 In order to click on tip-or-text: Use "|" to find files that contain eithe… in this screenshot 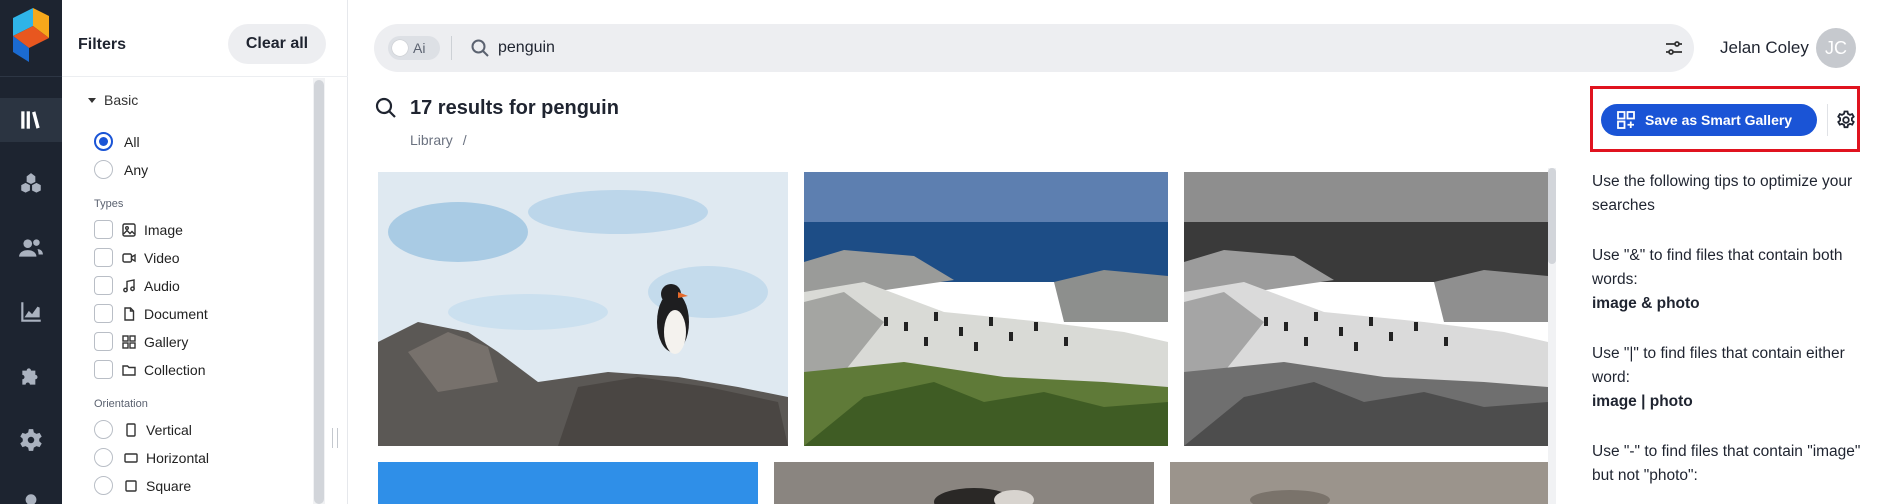, I will do `click(1718, 365)`.